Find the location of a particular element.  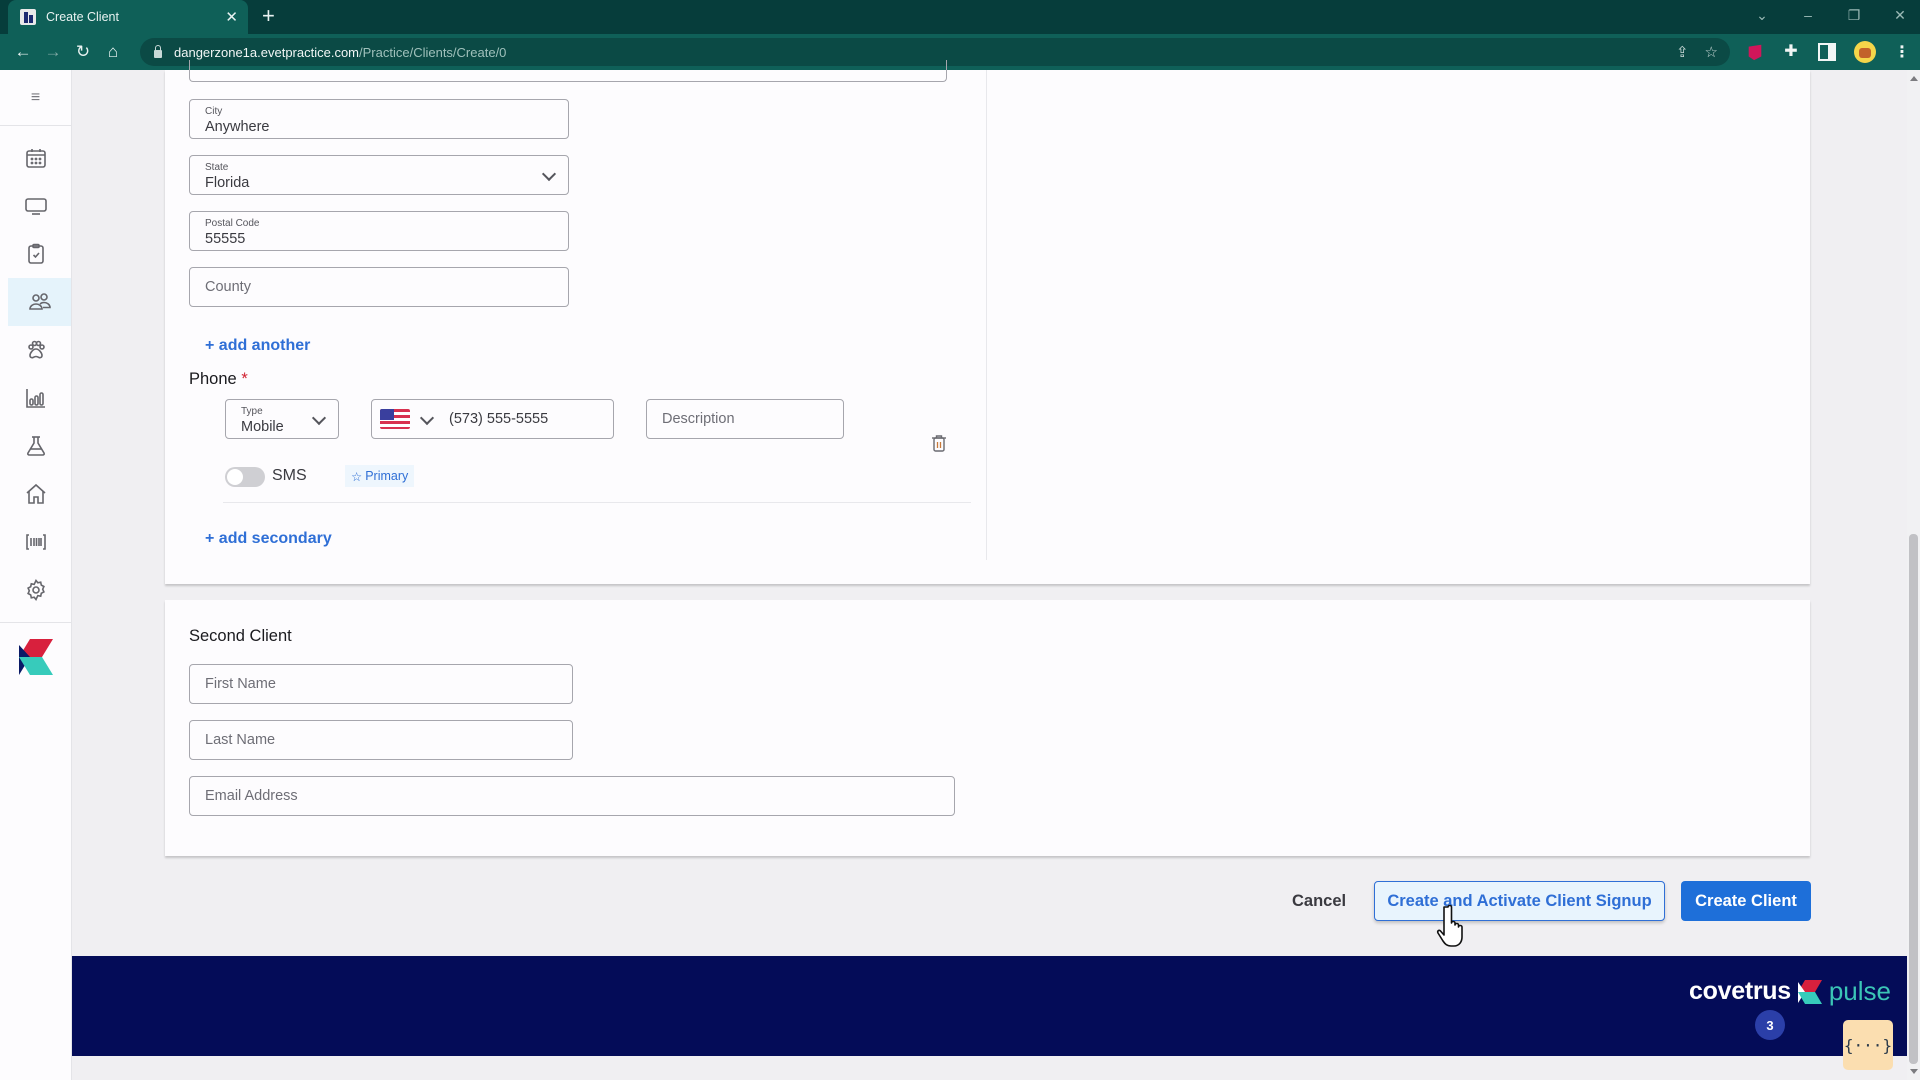

minimize-button: – is located at coordinates (1808, 15).